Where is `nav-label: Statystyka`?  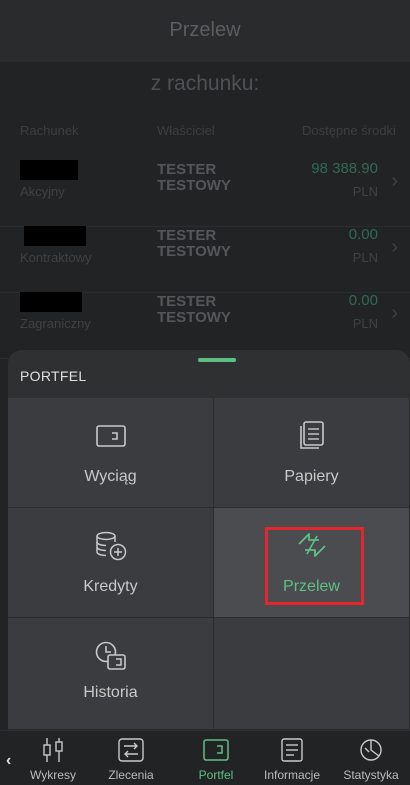
nav-label: Statystyka is located at coordinates (371, 775).